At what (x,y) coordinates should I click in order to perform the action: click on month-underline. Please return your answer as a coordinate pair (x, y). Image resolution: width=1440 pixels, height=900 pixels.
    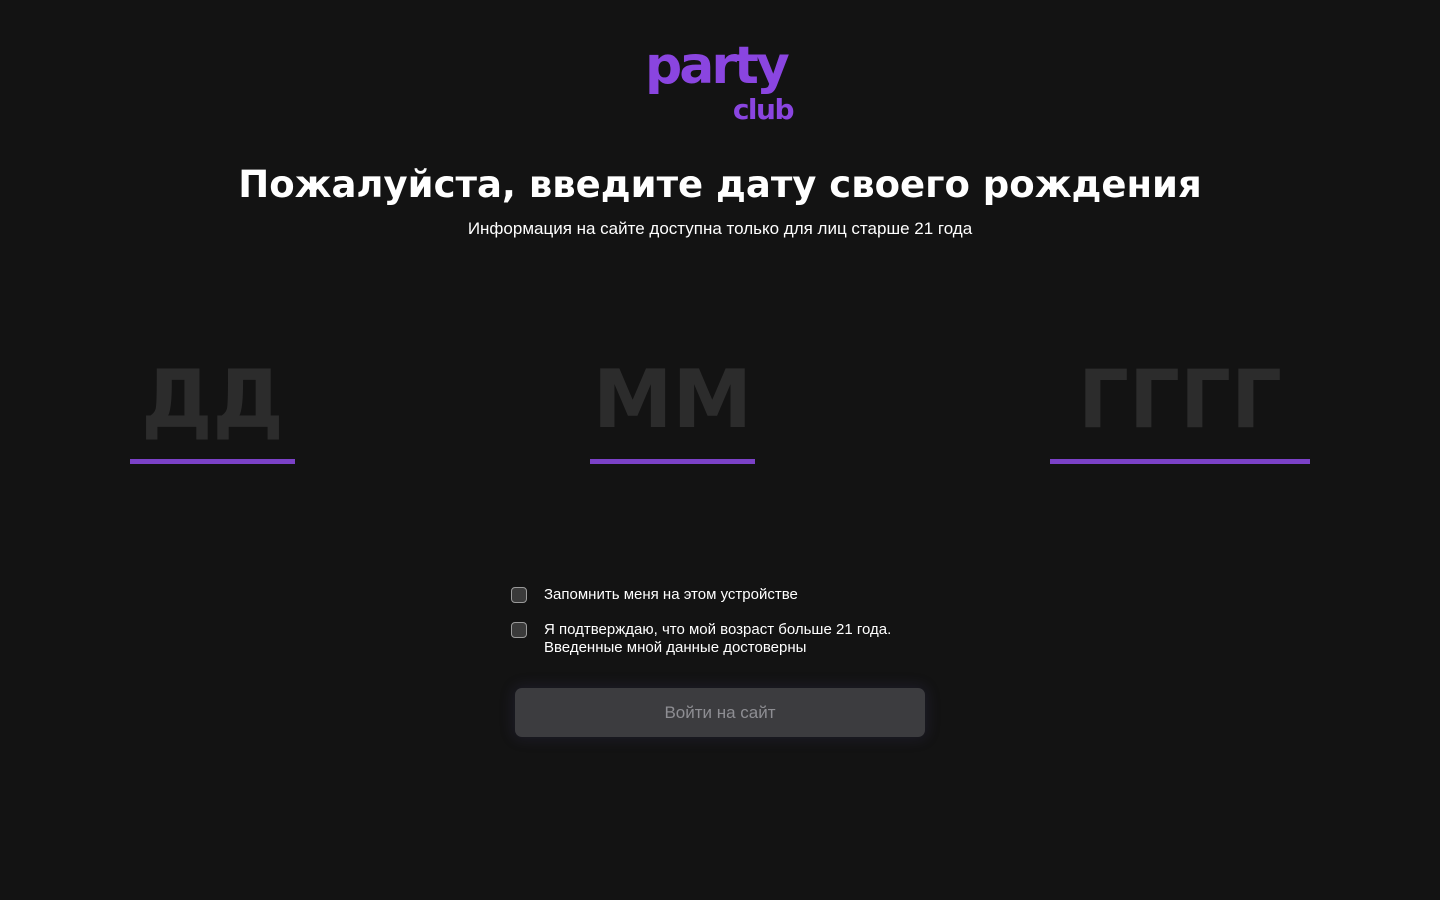
    Looking at the image, I should click on (672, 461).